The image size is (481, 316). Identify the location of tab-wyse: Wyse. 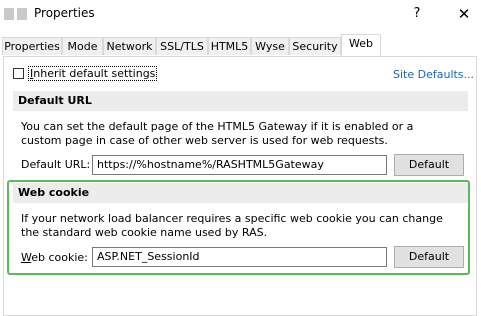
(270, 46).